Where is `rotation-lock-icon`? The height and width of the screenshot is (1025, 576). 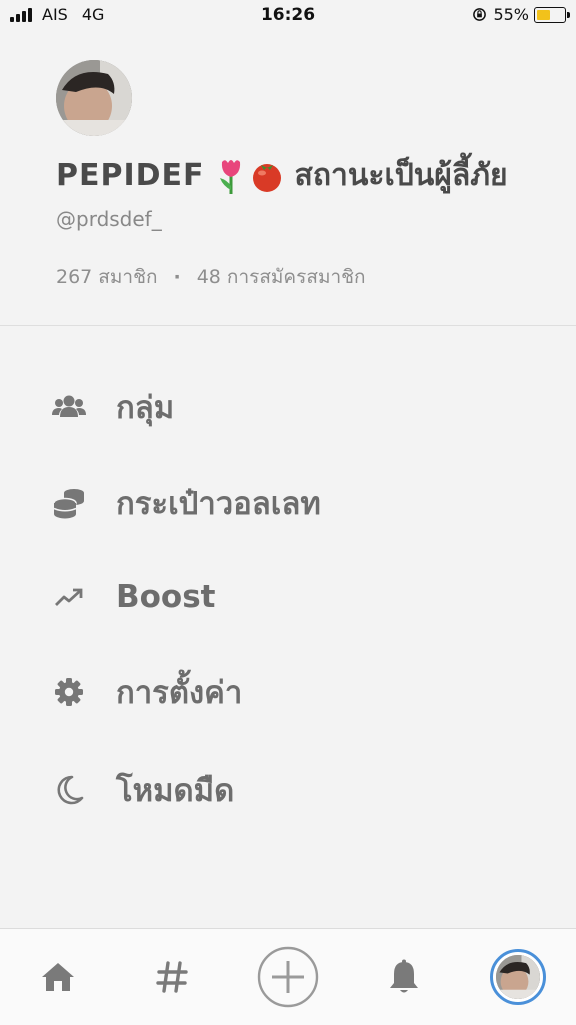
rotation-lock-icon is located at coordinates (480, 14).